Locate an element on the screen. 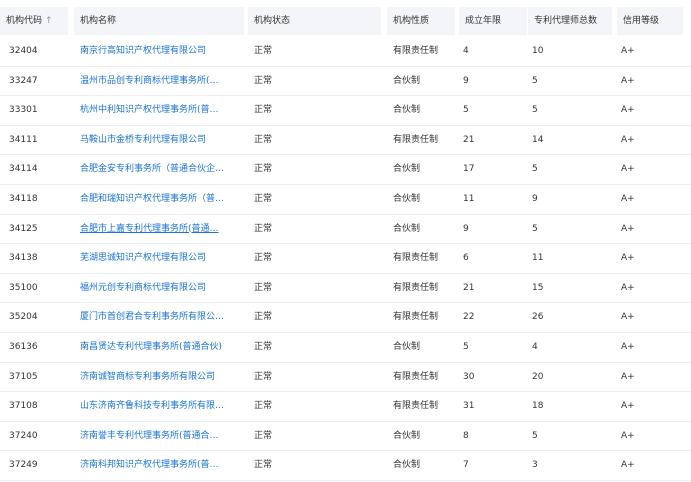 Image resolution: width=691 pixels, height=482 pixels. column-header-name: 机构名称 is located at coordinates (159, 21).